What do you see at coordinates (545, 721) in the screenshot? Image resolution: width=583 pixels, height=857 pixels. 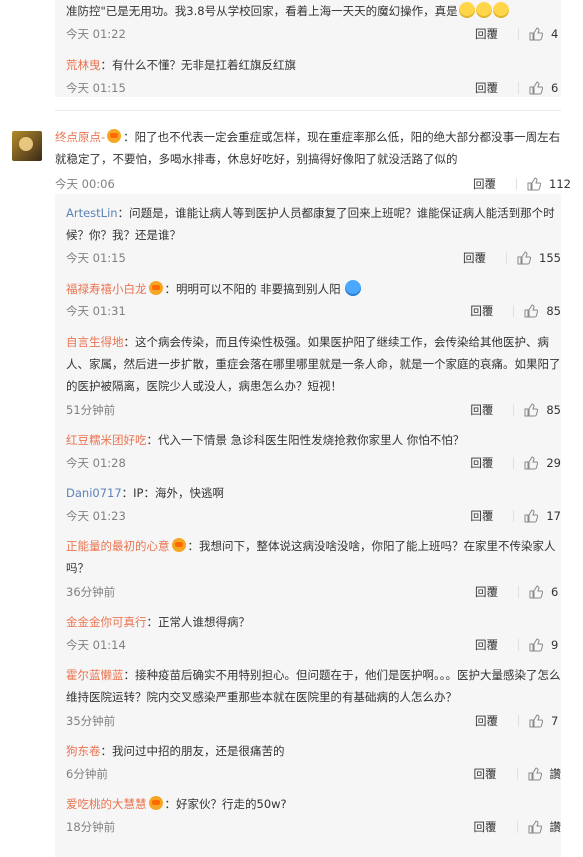 I see `like-button: 7` at bounding box center [545, 721].